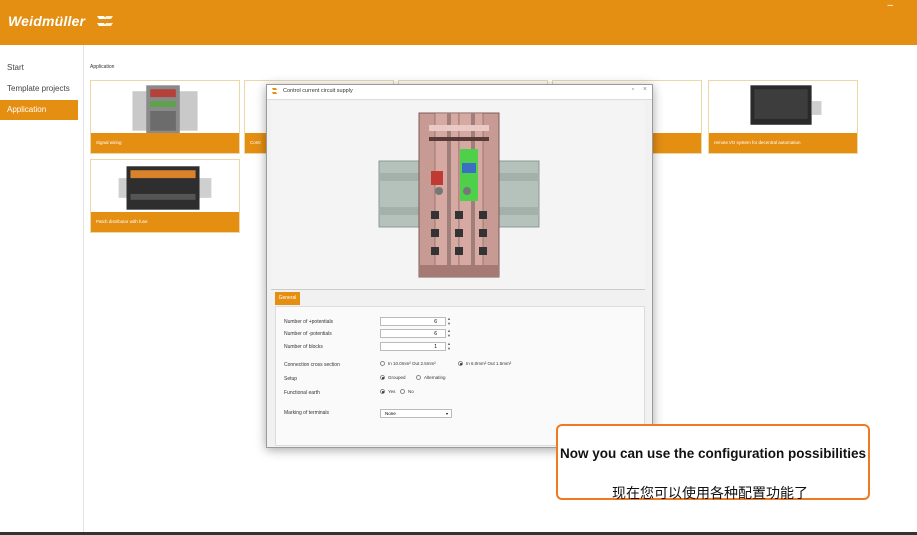  Describe the element at coordinates (312, 365) in the screenshot. I see `cross-section-label: Connection cross section` at that location.